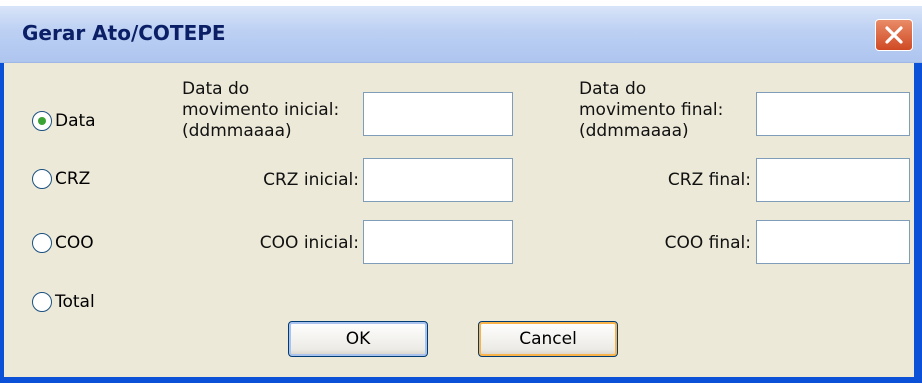 The width and height of the screenshot is (922, 383). Describe the element at coordinates (833, 180) in the screenshot. I see `crz-final-input` at that location.